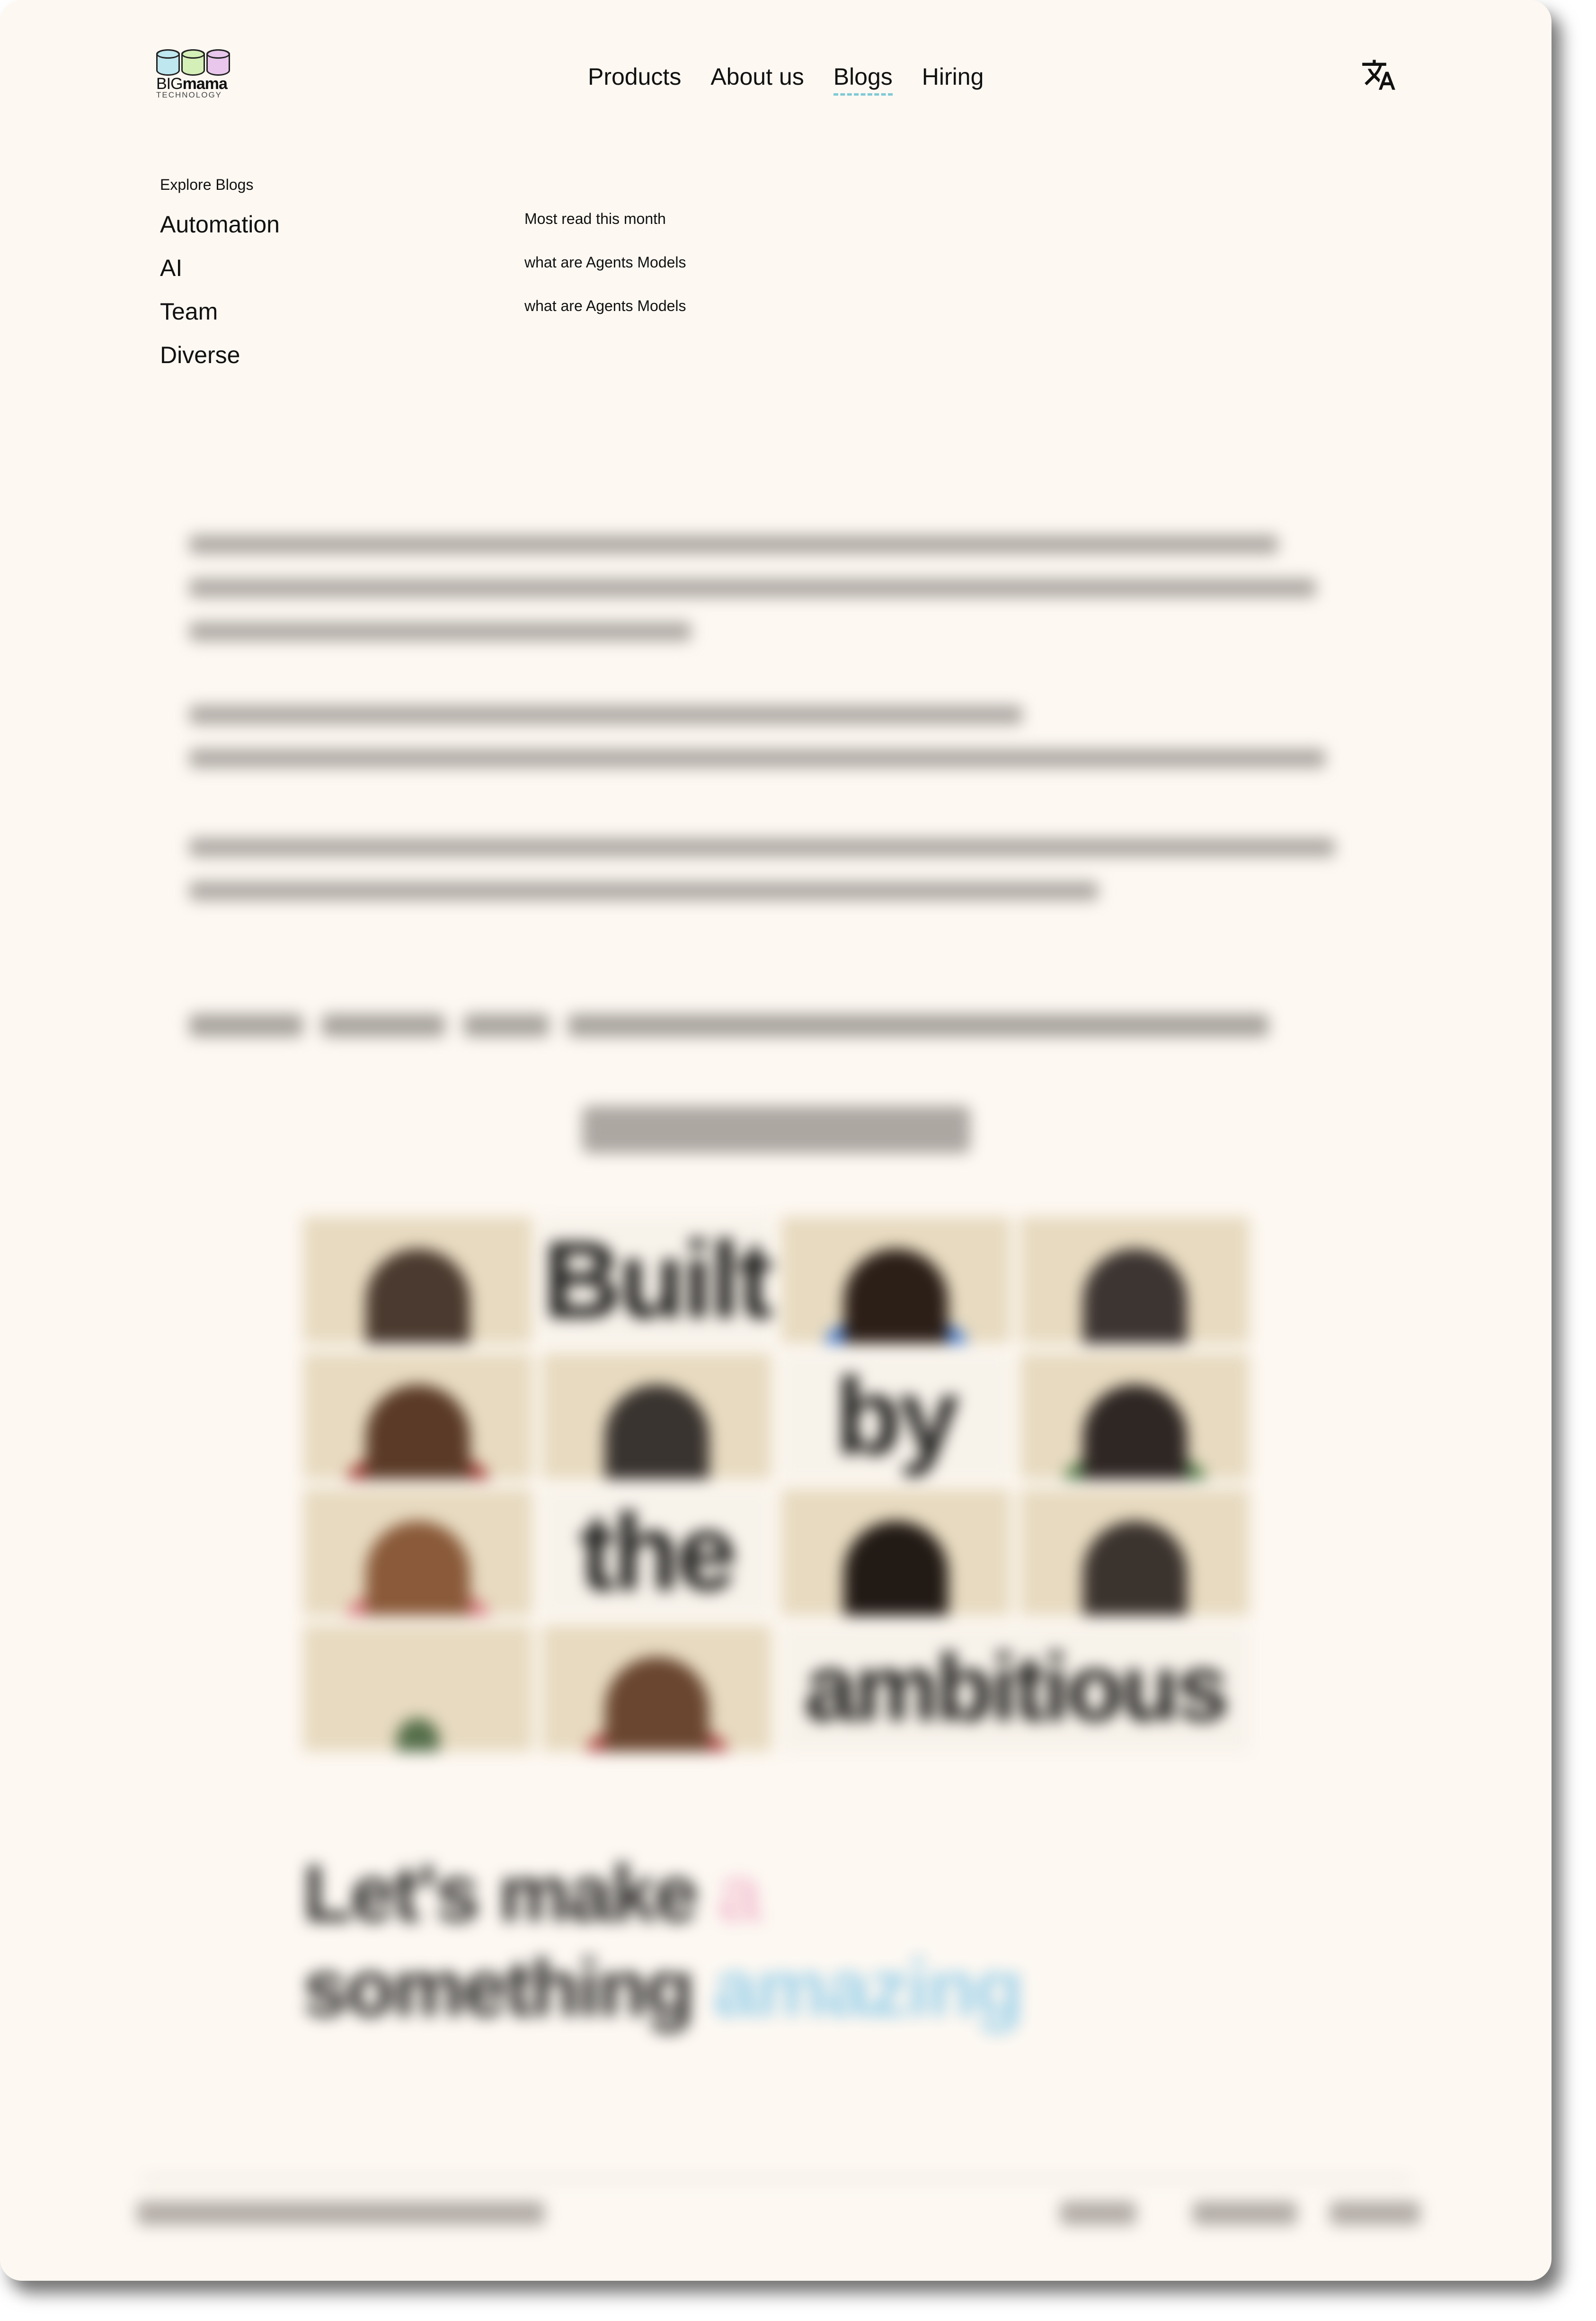 The image size is (1596, 2321). I want to click on team-collage: Built by the ambitious, so click(776, 1485).